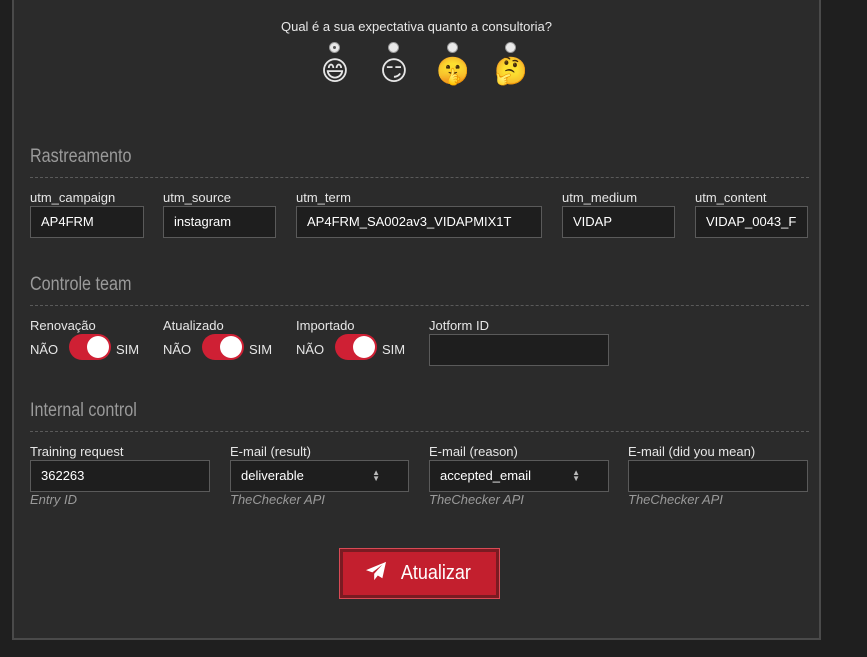  I want to click on training-request-input: 362263, so click(120, 476).